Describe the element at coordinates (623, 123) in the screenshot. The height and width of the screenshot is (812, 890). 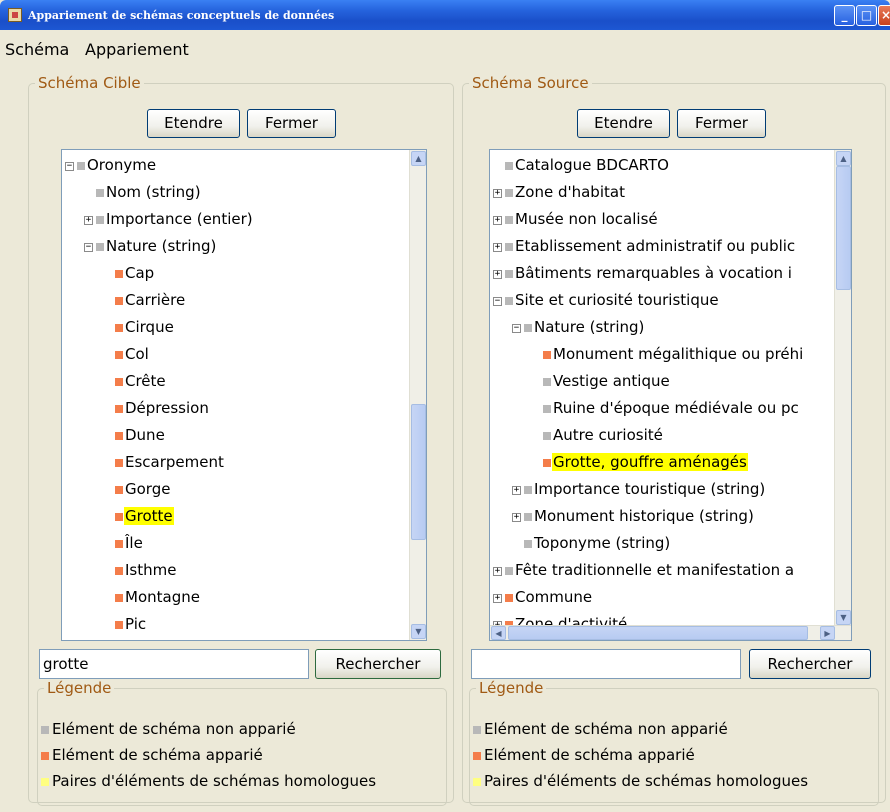
I see `source-expand-button: Etendre` at that location.